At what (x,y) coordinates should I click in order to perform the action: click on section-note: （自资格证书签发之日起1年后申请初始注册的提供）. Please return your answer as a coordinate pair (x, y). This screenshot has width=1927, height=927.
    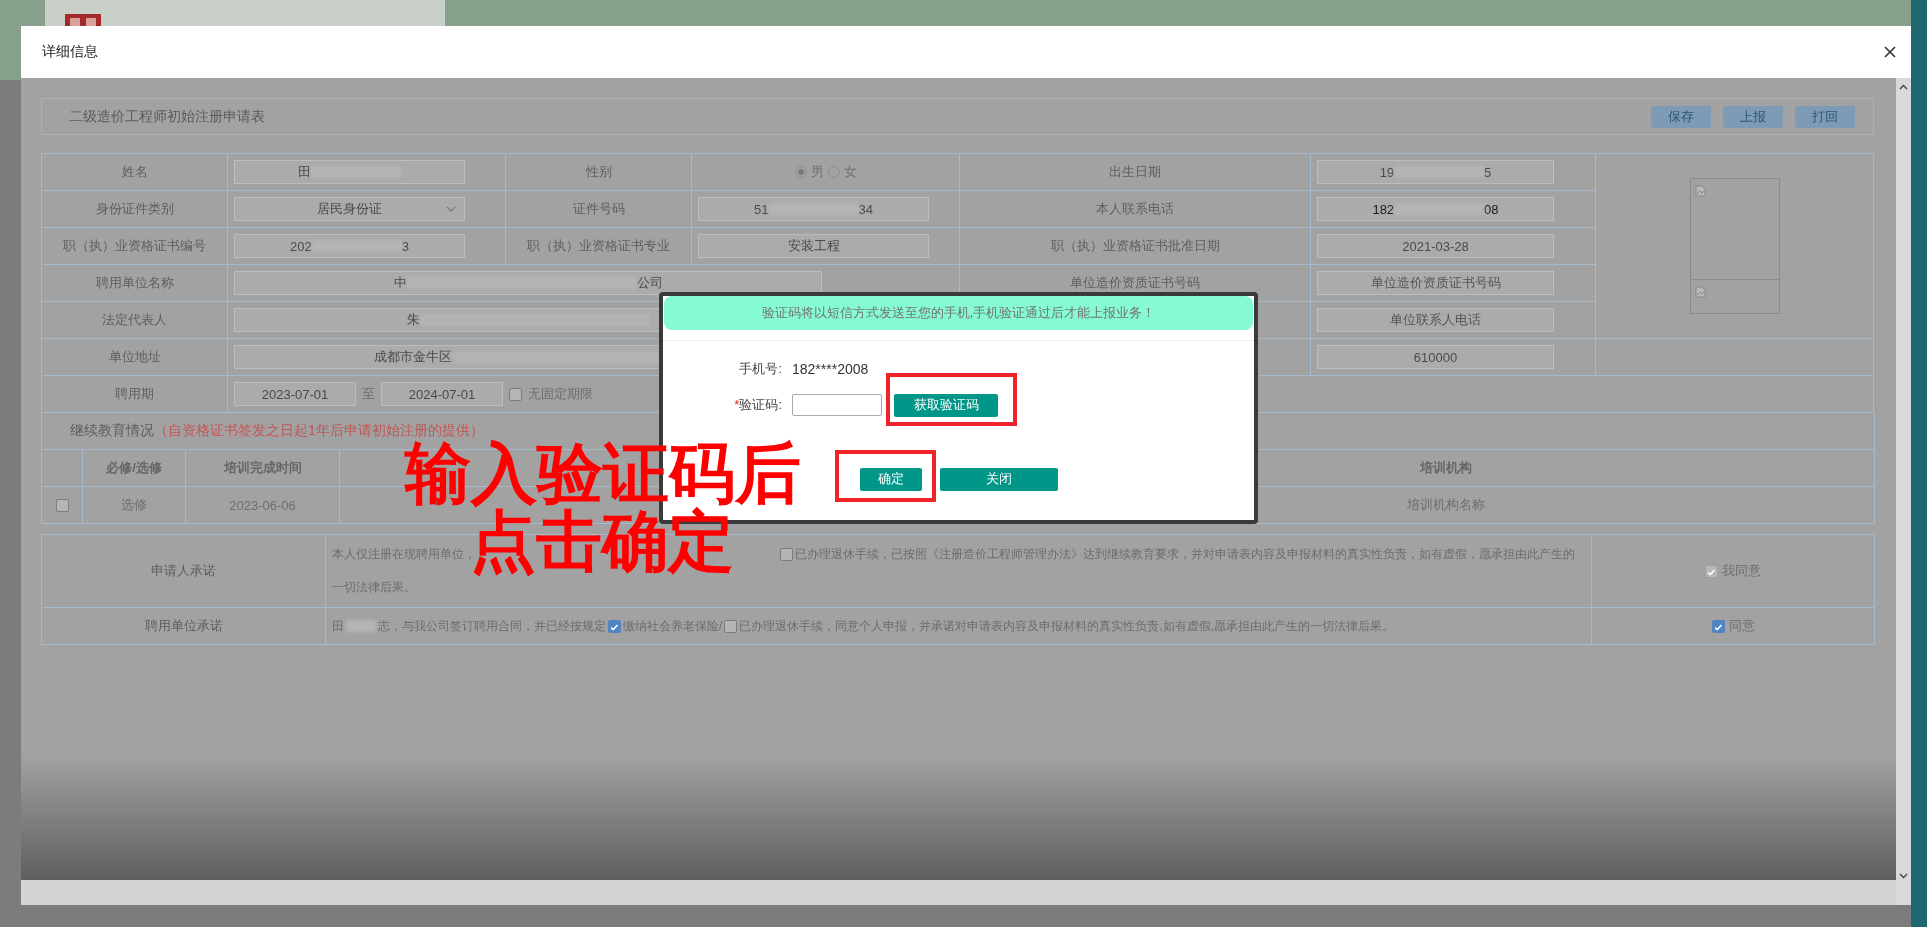
    Looking at the image, I should click on (319, 431).